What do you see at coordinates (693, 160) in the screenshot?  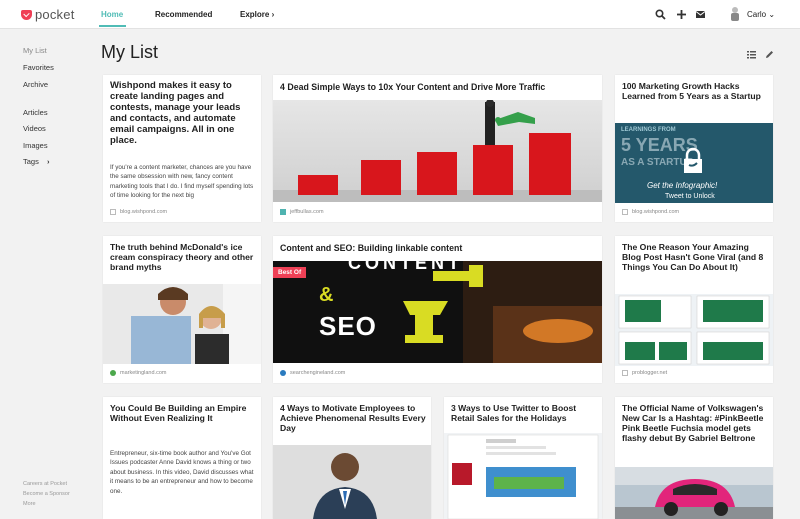 I see `lock-icon` at bounding box center [693, 160].